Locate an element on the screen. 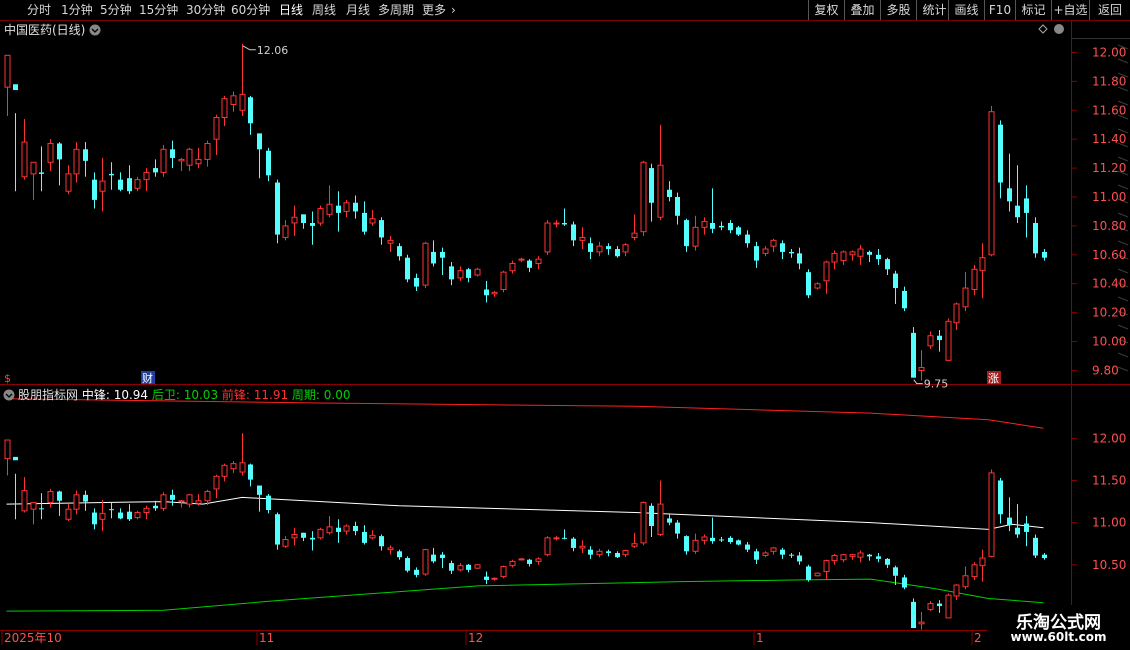 The width and height of the screenshot is (1130, 650). front-label: 前锋: is located at coordinates (238, 394).